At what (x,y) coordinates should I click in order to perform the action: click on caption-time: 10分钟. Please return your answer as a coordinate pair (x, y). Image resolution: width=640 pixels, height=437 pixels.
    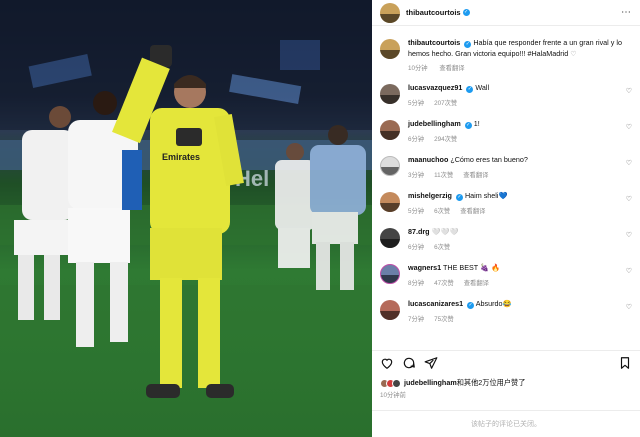
    Looking at the image, I should click on (418, 68).